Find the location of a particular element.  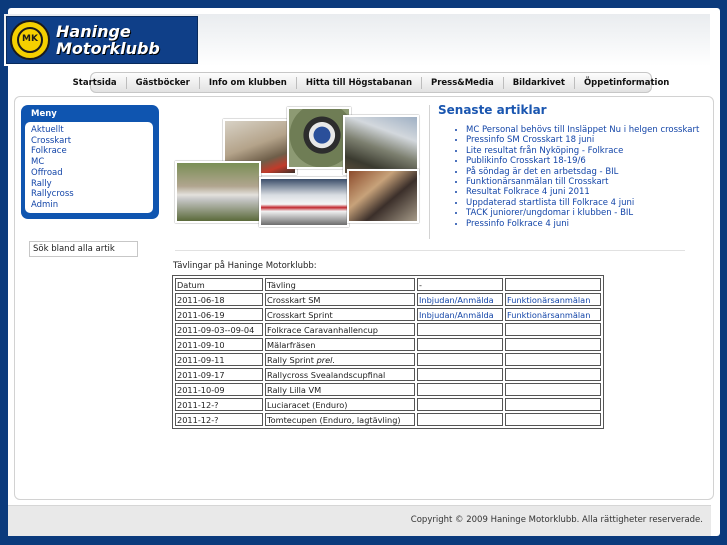

cell-date: 2011-09-17 is located at coordinates (219, 374).